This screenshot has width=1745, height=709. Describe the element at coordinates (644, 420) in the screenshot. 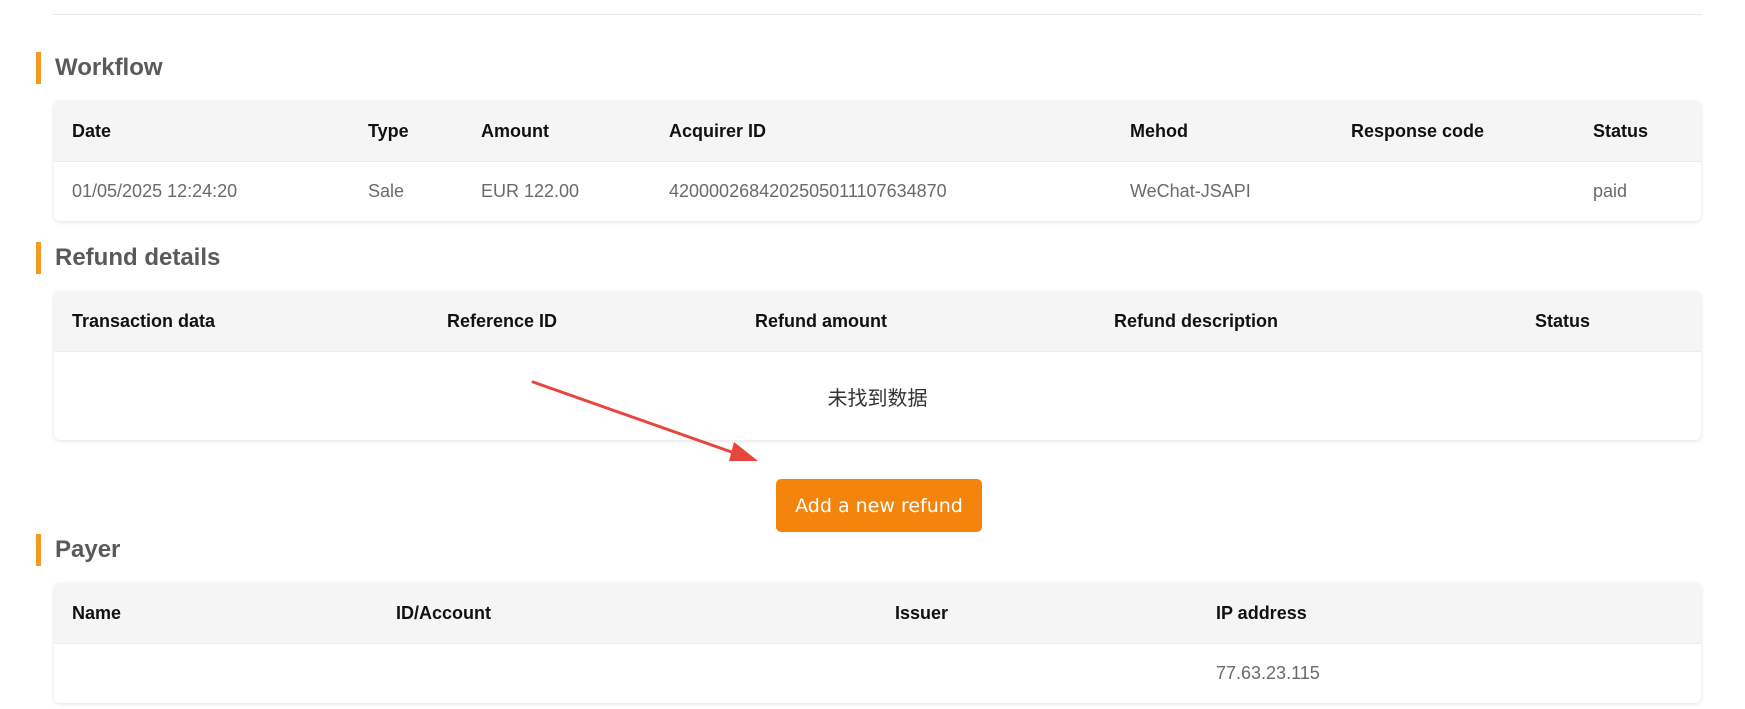

I see `annotation-arrow-icon` at that location.